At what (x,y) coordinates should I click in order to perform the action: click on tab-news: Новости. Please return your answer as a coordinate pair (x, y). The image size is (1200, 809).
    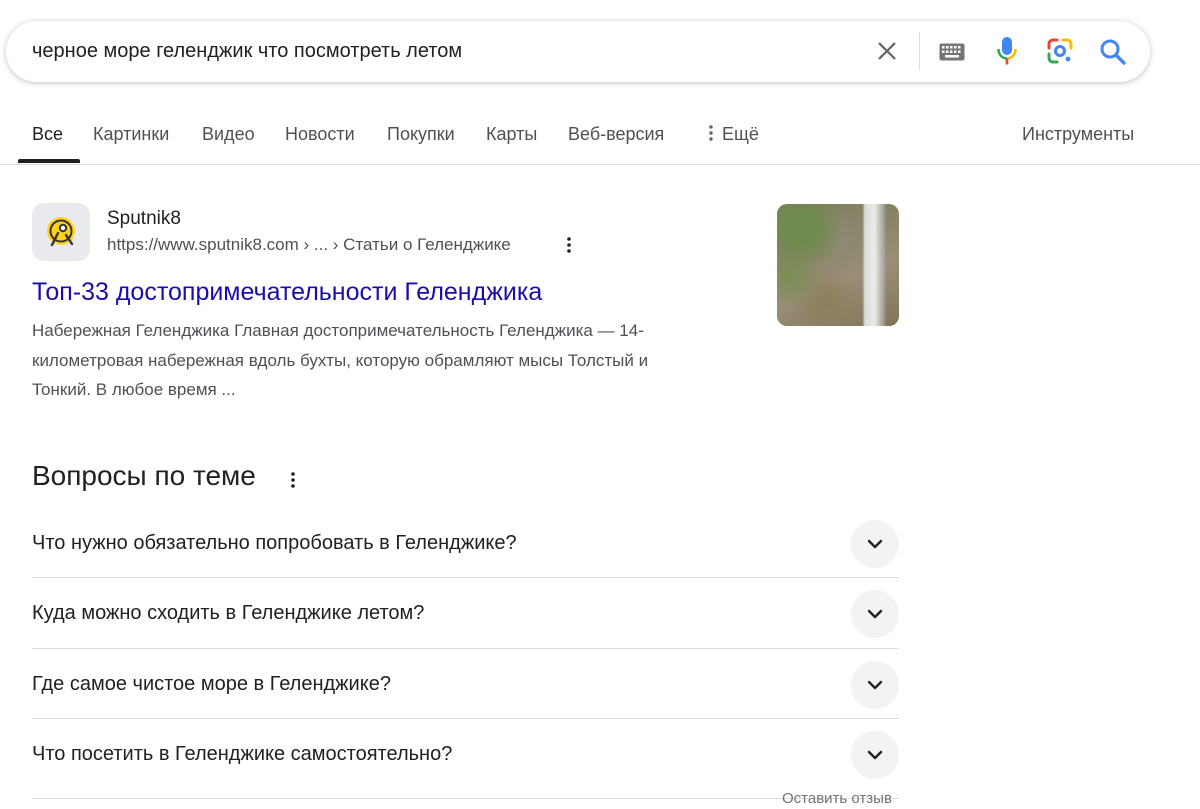
    Looking at the image, I should click on (320, 134).